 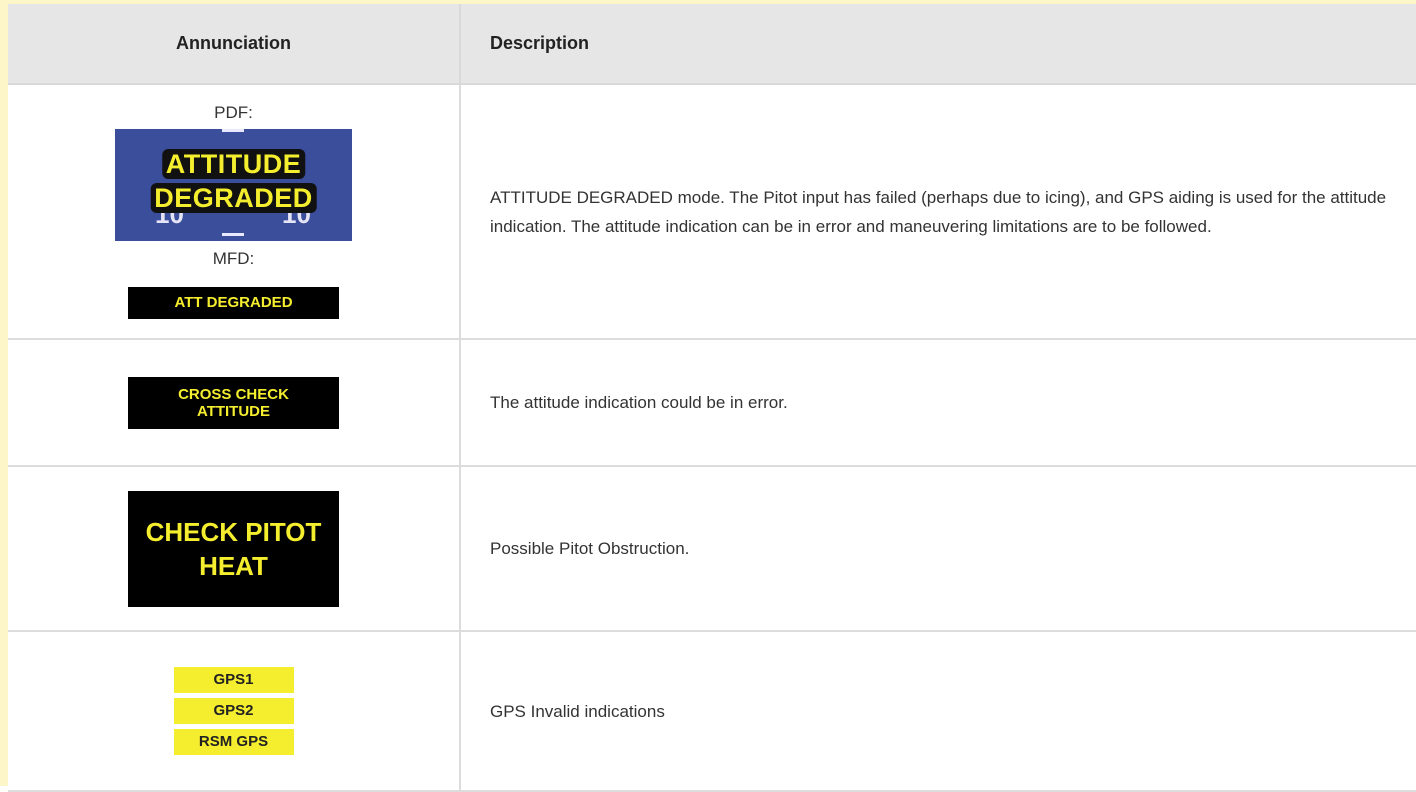 I want to click on badge-line: CROSS CHECK, so click(x=233, y=394).